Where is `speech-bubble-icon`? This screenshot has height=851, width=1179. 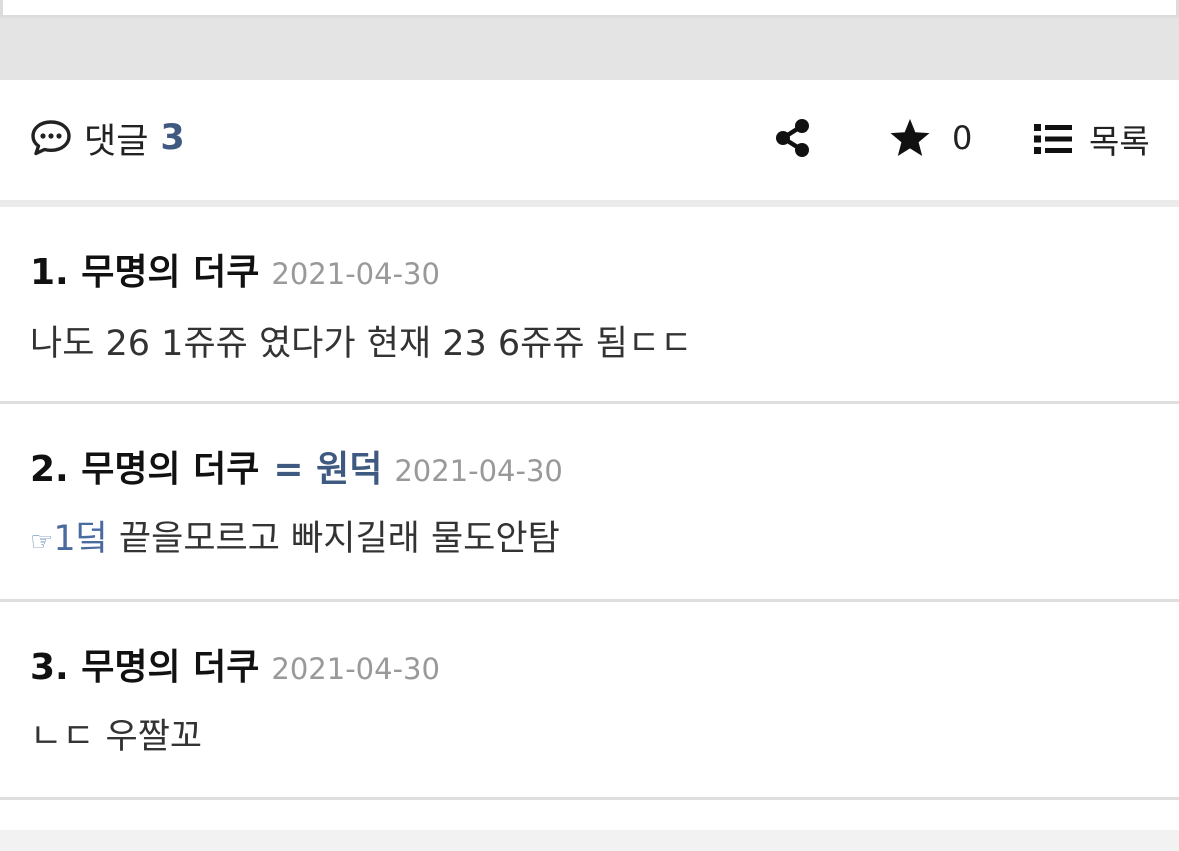 speech-bubble-icon is located at coordinates (51, 138).